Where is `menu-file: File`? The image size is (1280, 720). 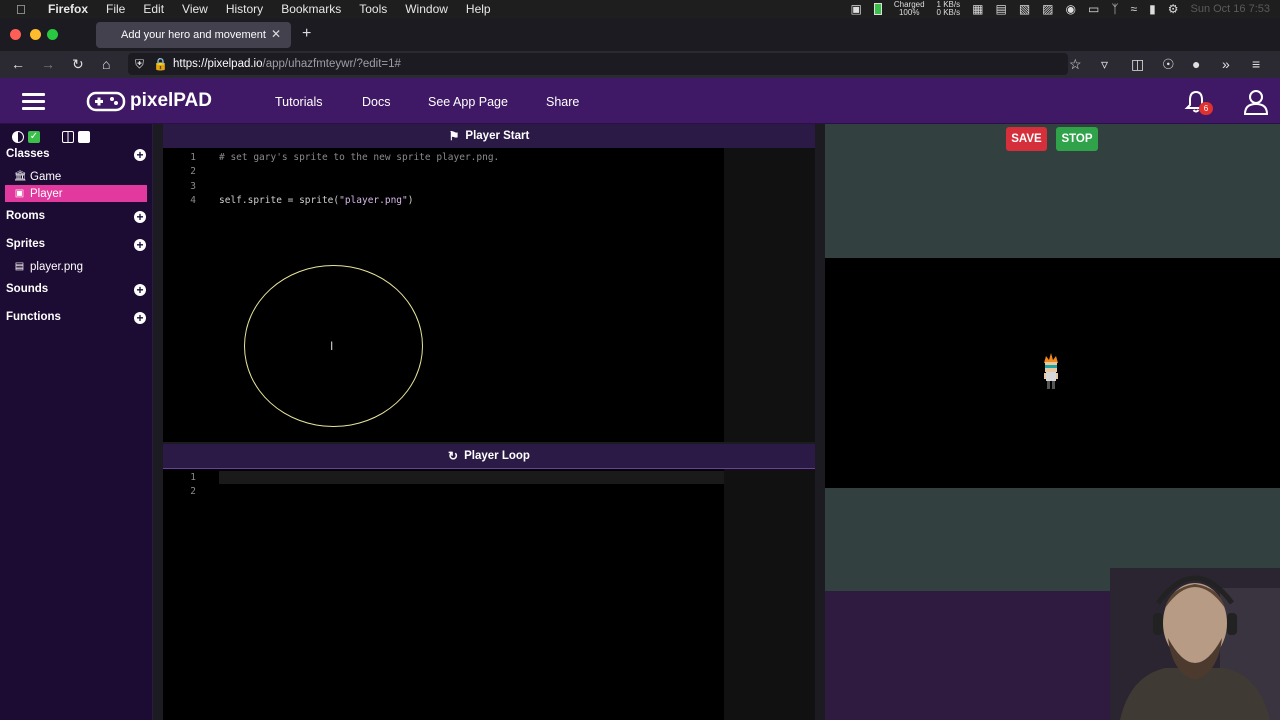 menu-file: File is located at coordinates (115, 9).